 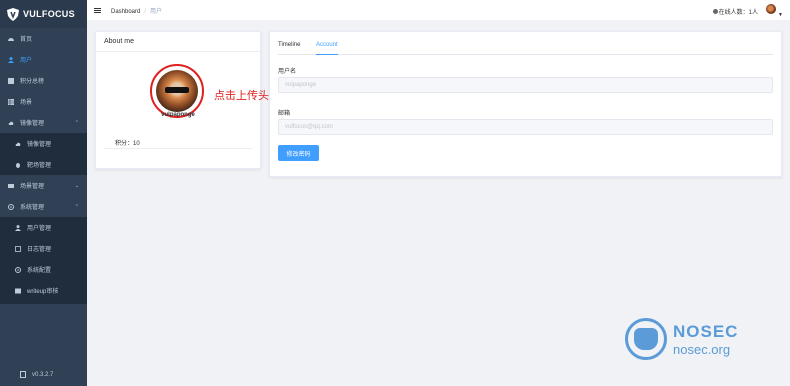 I want to click on sidebar-item-image-mgmt: 镜像管理 ⌃, so click(x=43, y=122).